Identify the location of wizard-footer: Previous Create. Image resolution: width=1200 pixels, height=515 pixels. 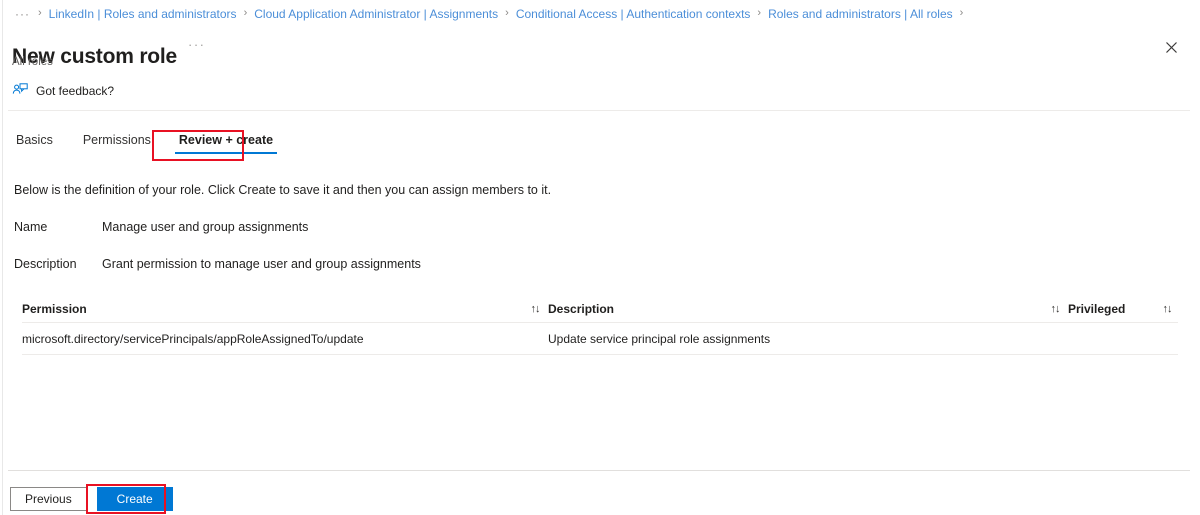
(91, 499).